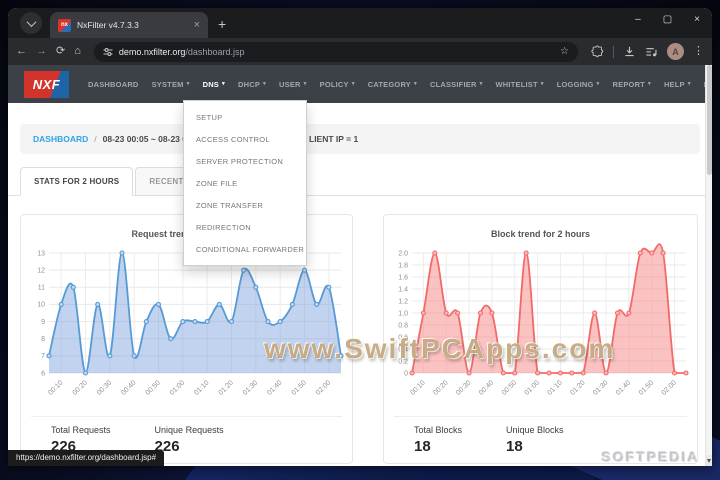 This screenshot has width=720, height=480. What do you see at coordinates (245, 139) in the screenshot?
I see `menu-item-access-control: ACCESS CONTROL` at bounding box center [245, 139].